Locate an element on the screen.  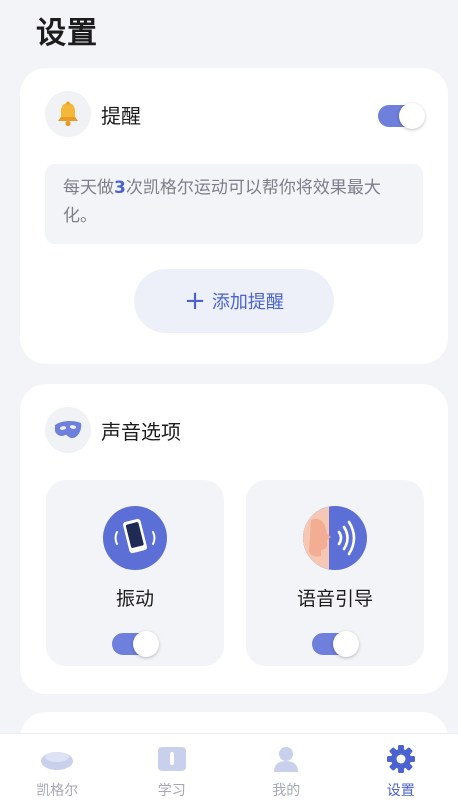
add-reminder-button: + 添加提醒 is located at coordinates (234, 301).